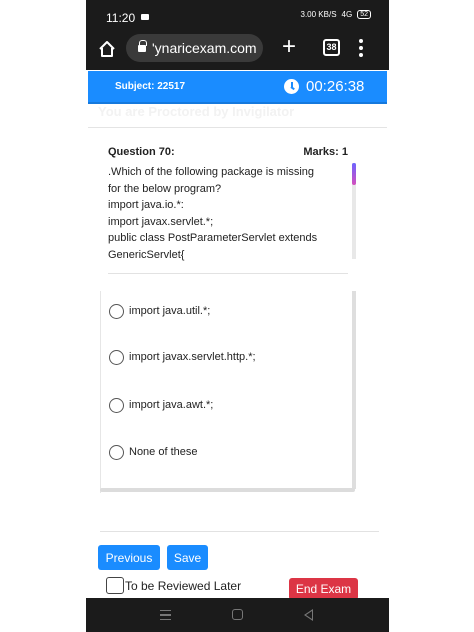 Image resolution: width=474 pixels, height=632 pixels. What do you see at coordinates (204, 48) in the screenshot?
I see `url-text: ʹynaricexam.com` at bounding box center [204, 48].